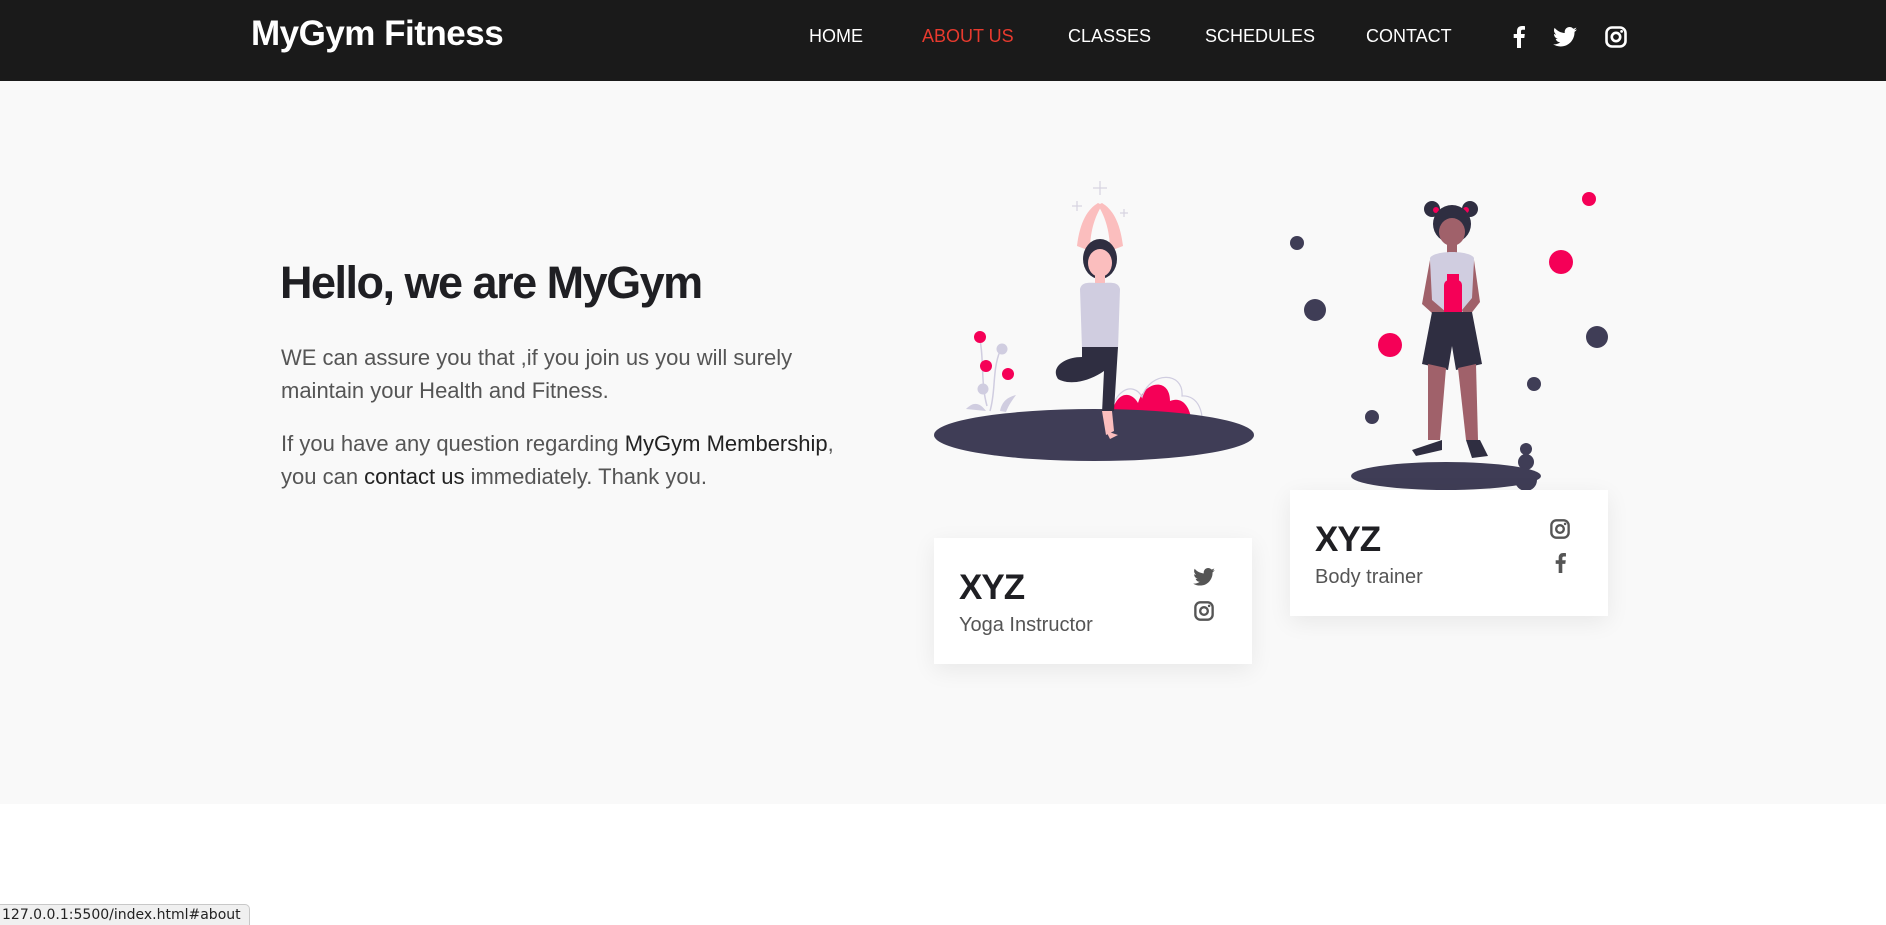  What do you see at coordinates (491, 282) in the screenshot?
I see `about-heading: Hello, we are MyGym` at bounding box center [491, 282].